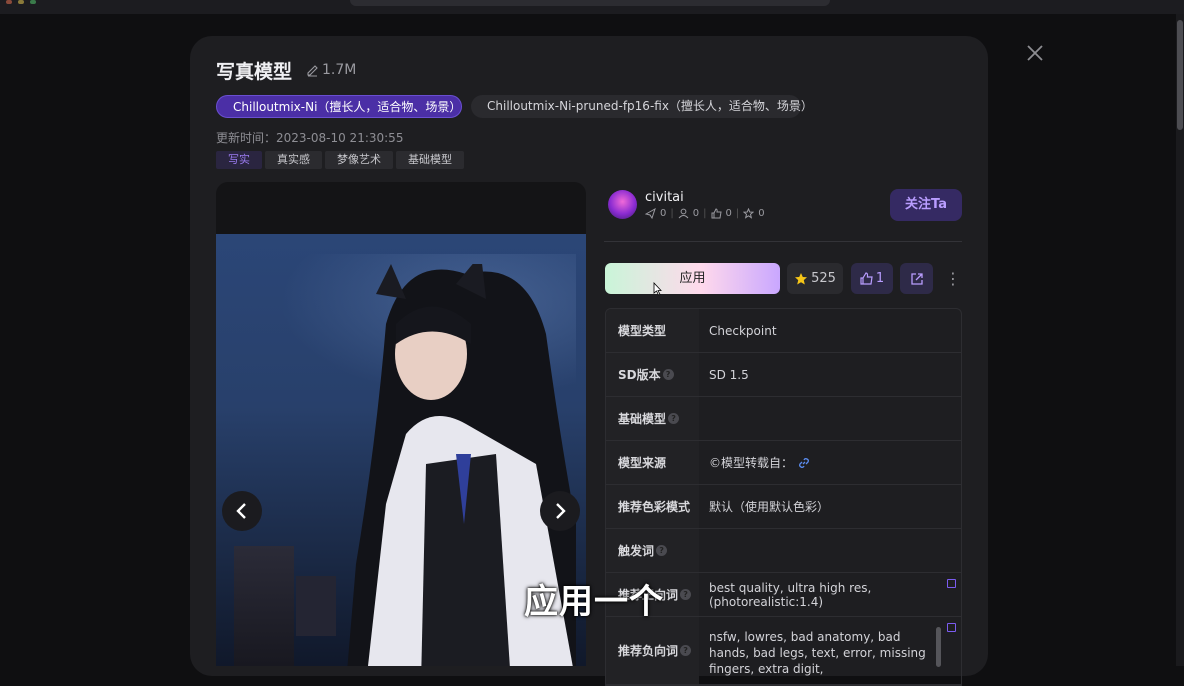  I want to click on star-icon, so click(801, 278).